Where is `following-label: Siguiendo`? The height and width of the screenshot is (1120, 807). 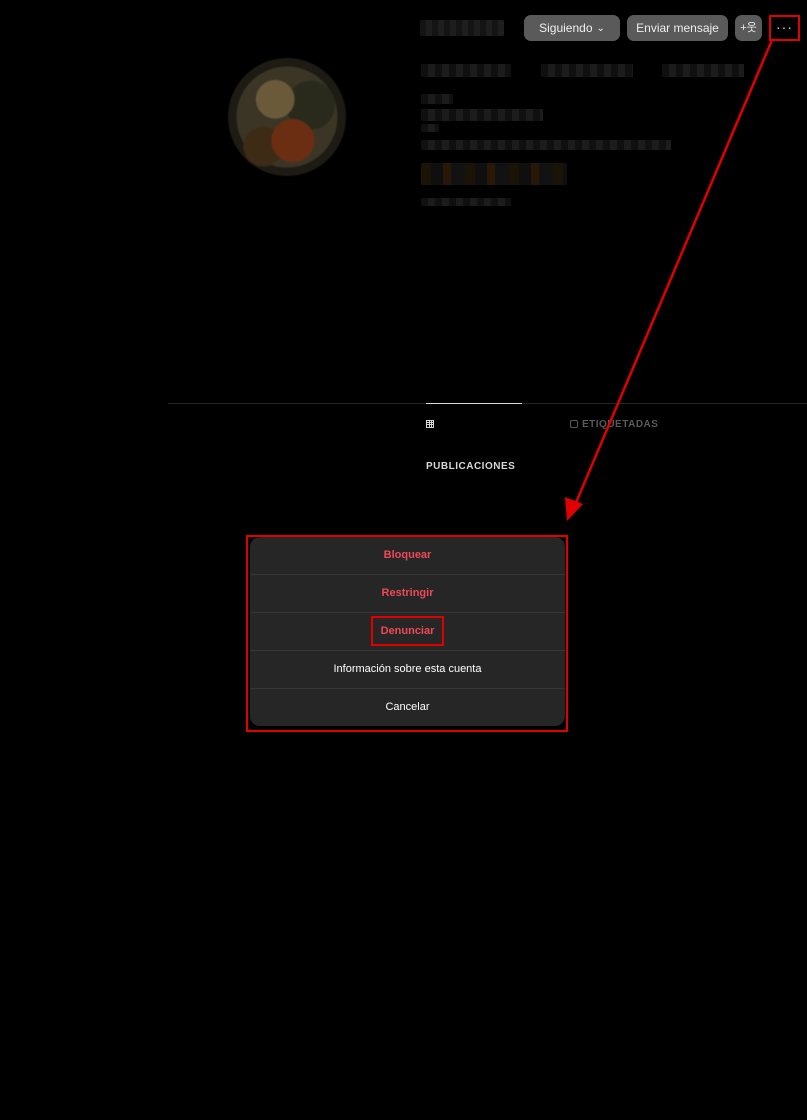
following-label: Siguiendo is located at coordinates (566, 28).